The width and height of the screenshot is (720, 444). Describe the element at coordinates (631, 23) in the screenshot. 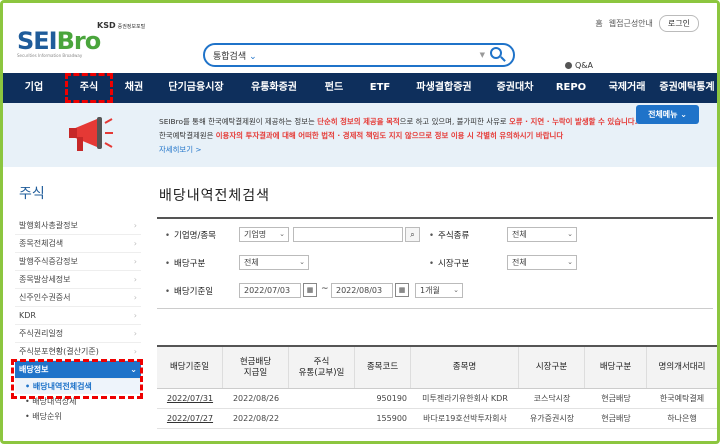

I see `accessibility-link: 웹접근성안내` at that location.